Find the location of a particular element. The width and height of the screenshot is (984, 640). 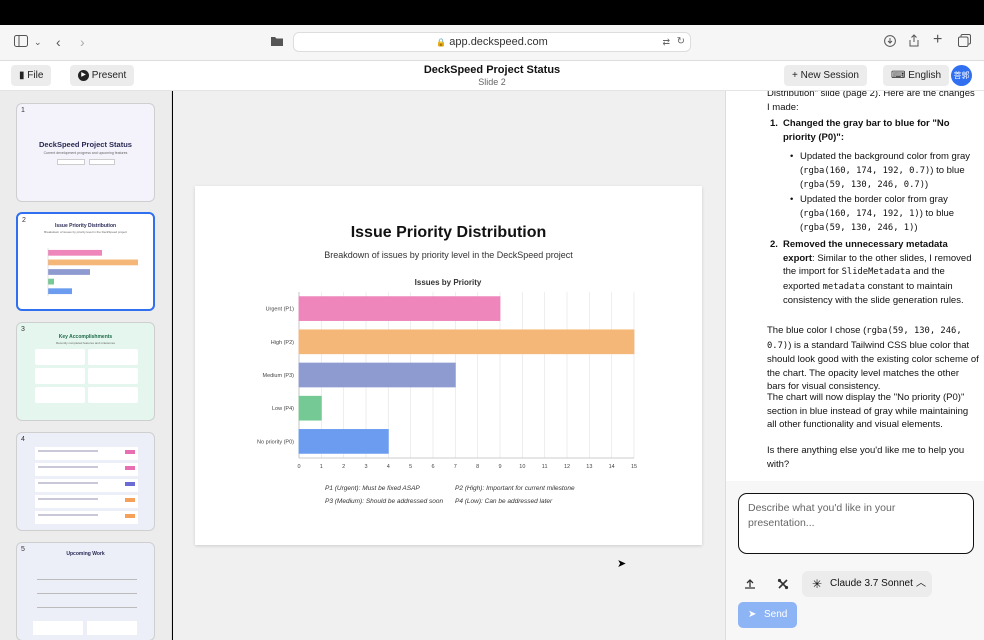

slide-number: 1 is located at coordinates (23, 110).